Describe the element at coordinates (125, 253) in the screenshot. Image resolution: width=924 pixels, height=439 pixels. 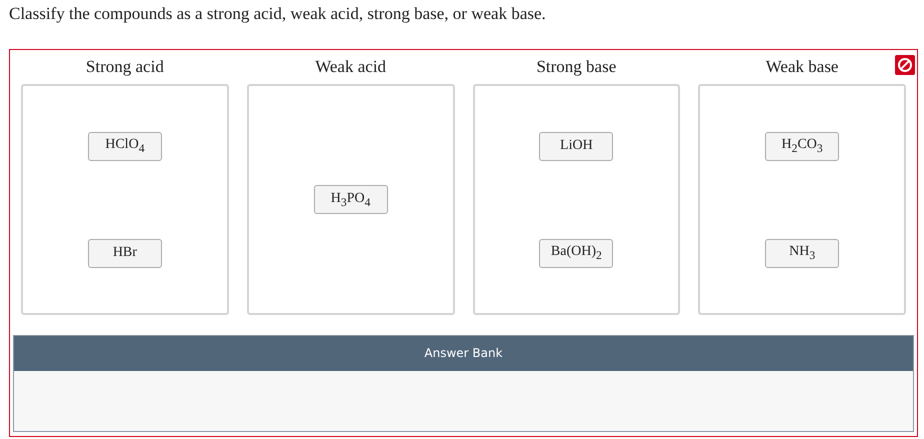
I see `compound-tile: HBr` at that location.